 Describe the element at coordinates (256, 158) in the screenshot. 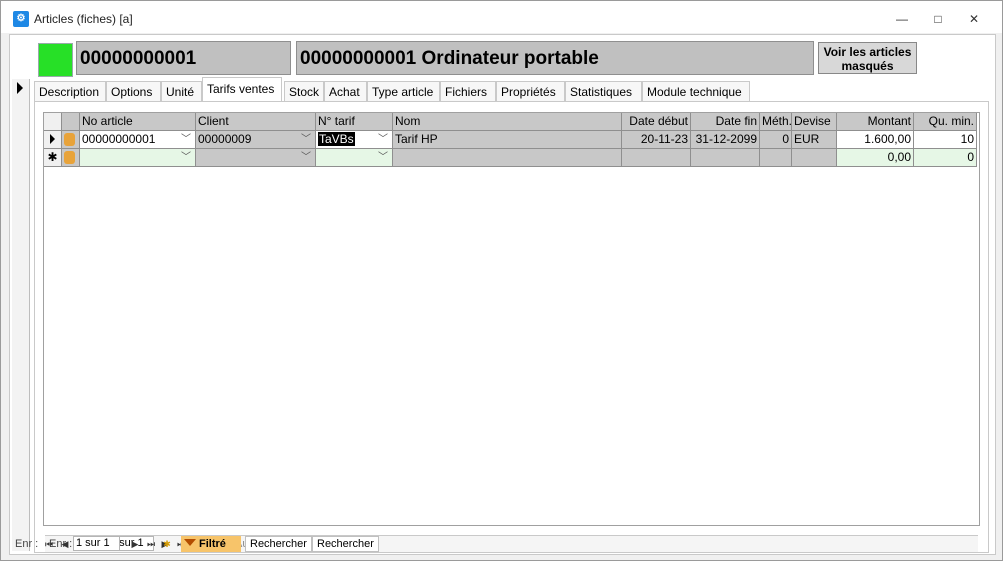

I see `new-client-combo: ﹀` at that location.